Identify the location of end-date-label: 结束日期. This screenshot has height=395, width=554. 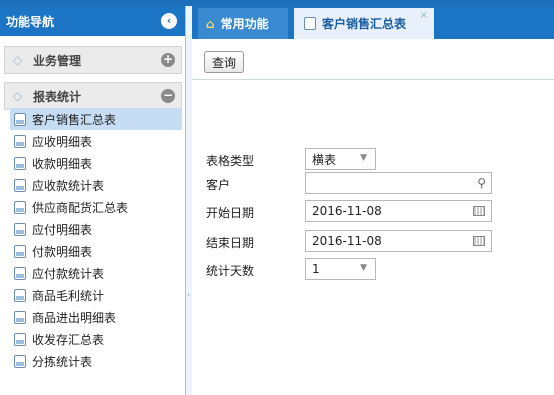
(230, 243).